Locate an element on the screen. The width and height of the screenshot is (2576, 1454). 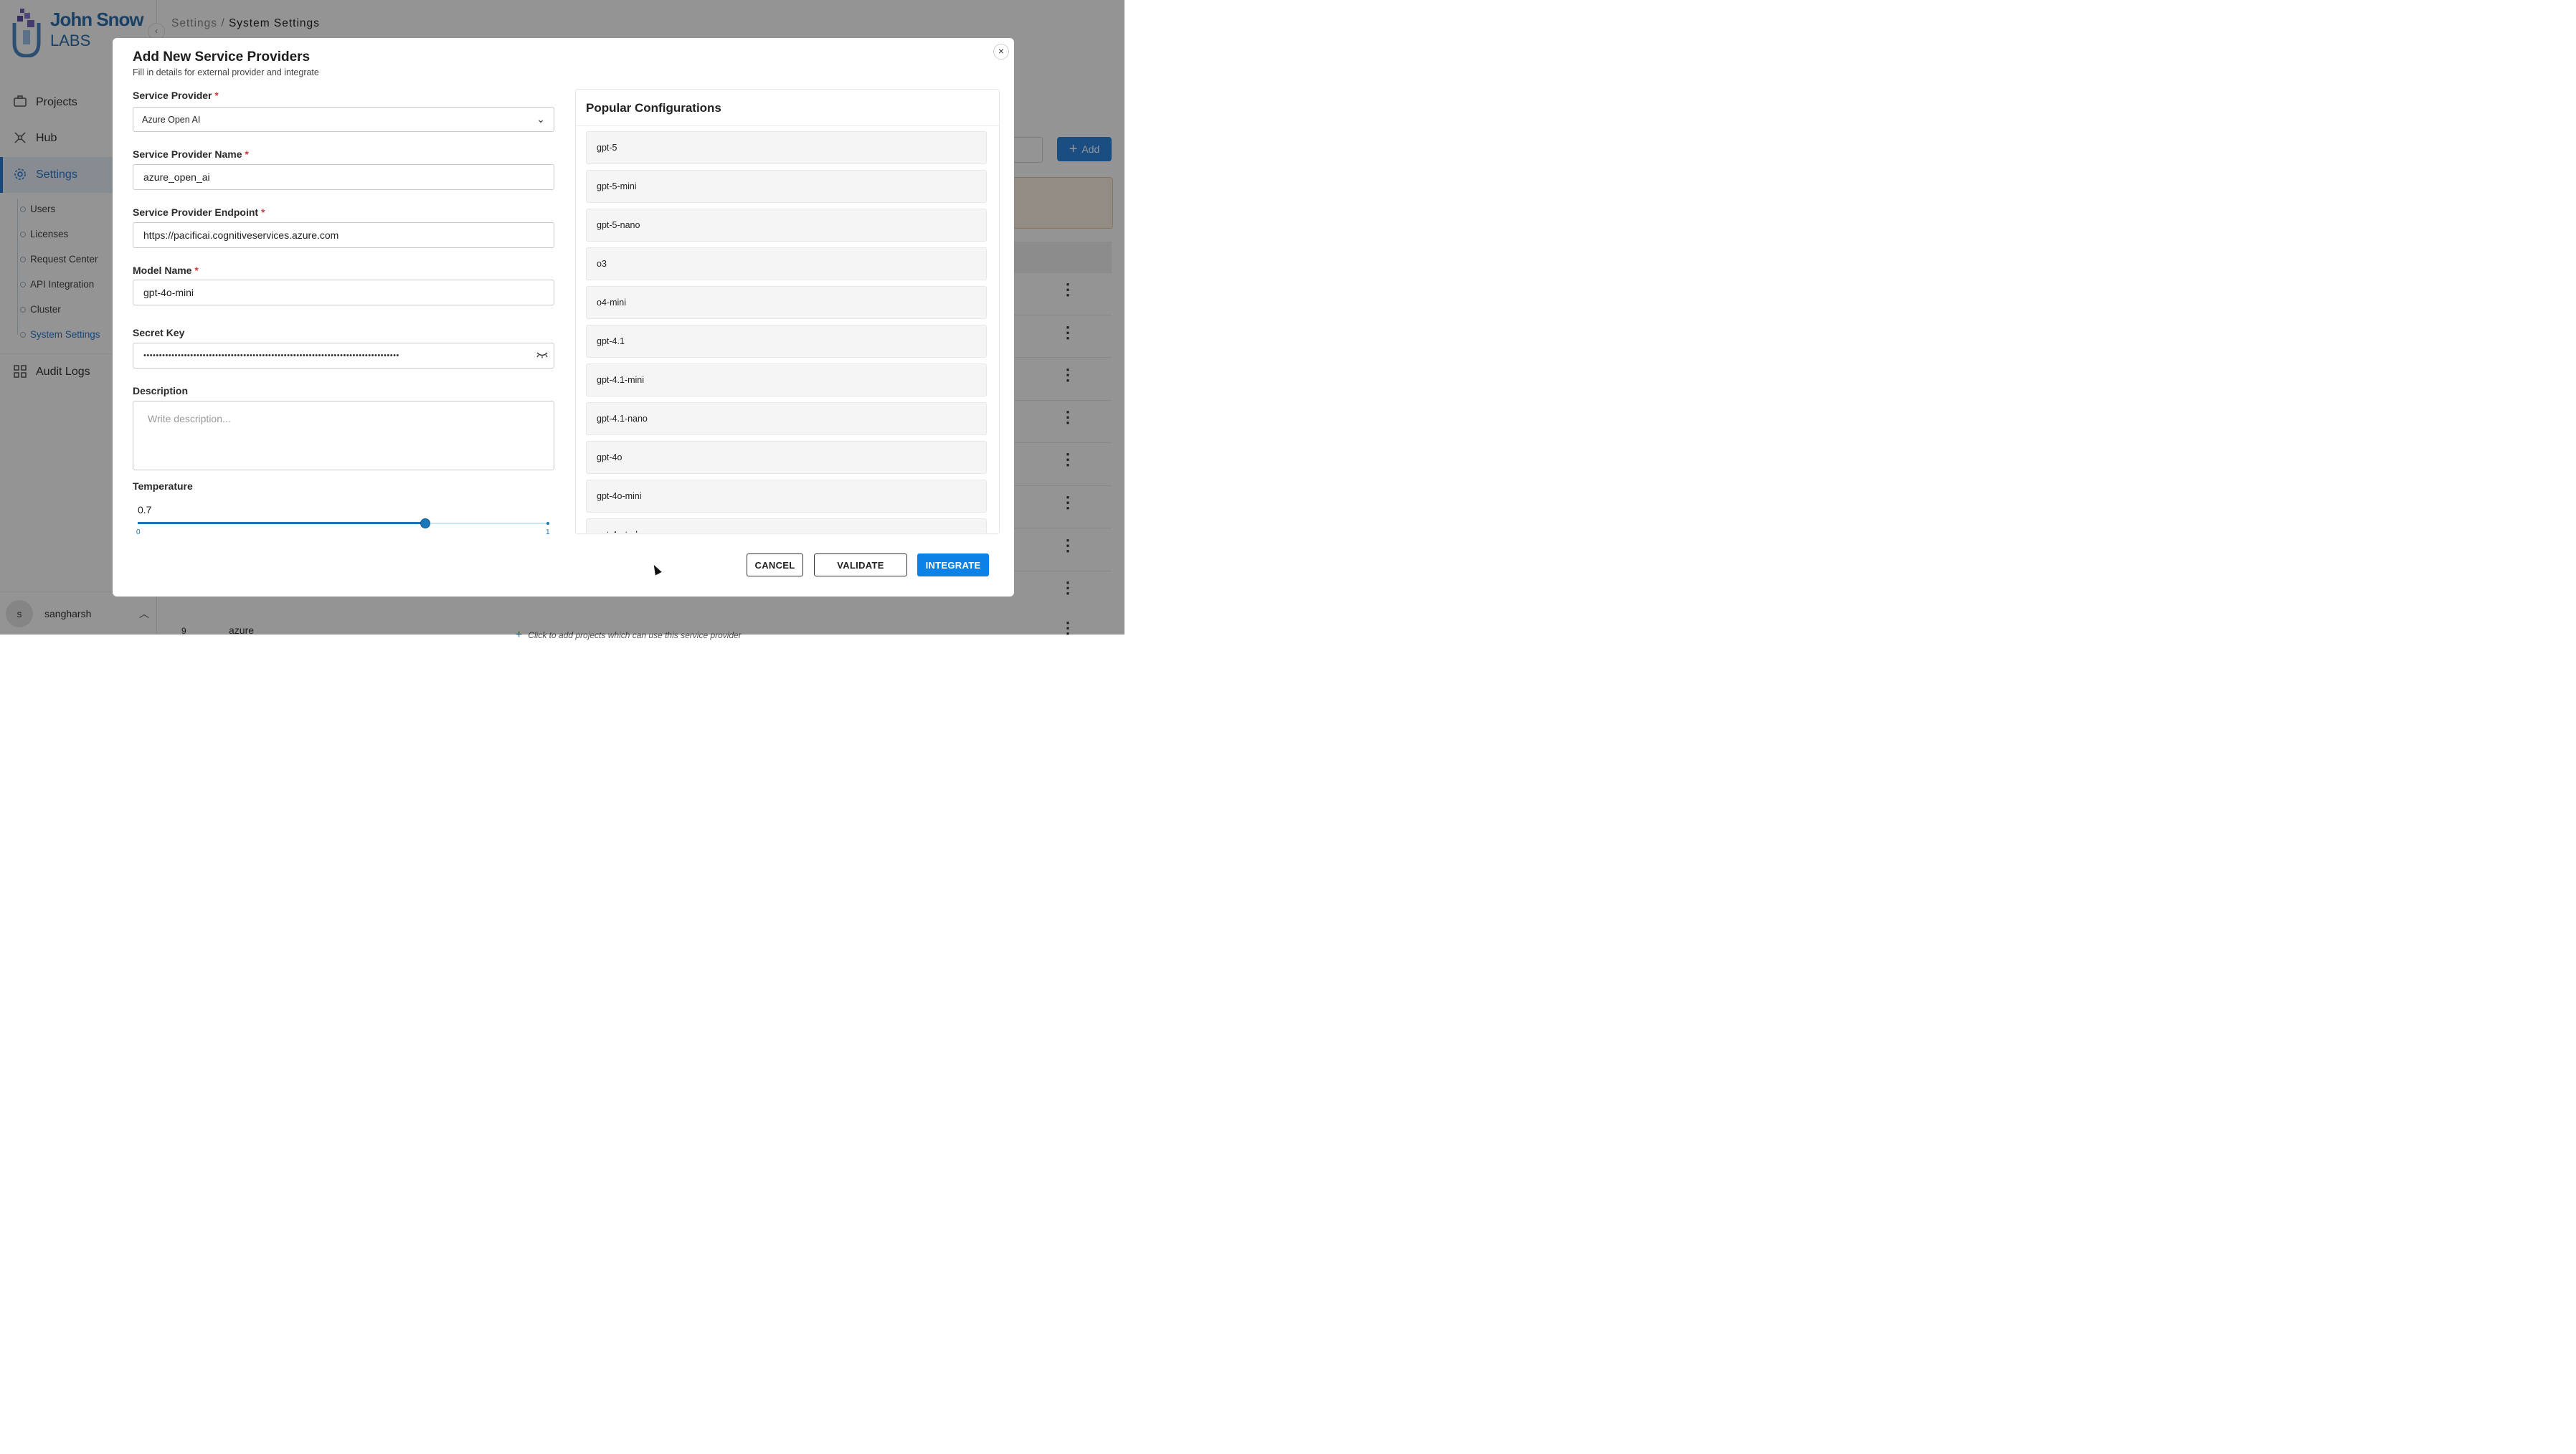
service-provider-select: Azure Open AI ⌄ is located at coordinates (343, 119).